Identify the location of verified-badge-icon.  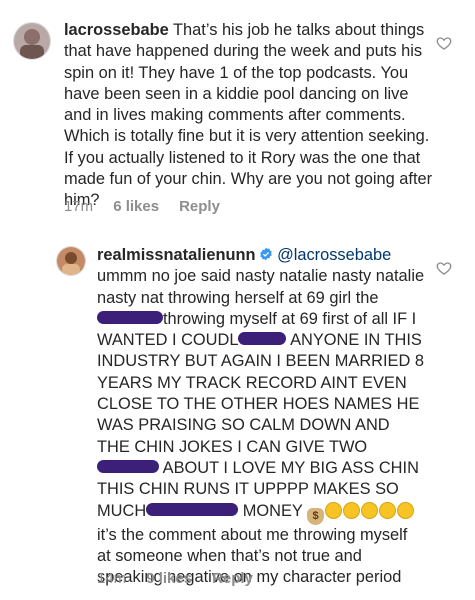
(265, 254).